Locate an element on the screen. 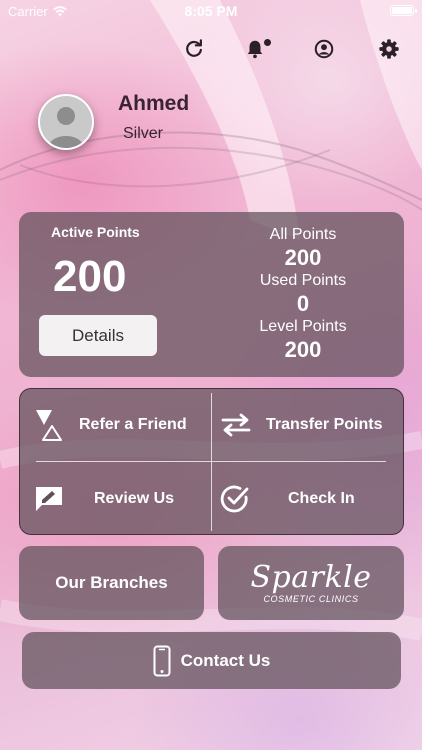 This screenshot has height=750, width=422. avatar is located at coordinates (66, 122).